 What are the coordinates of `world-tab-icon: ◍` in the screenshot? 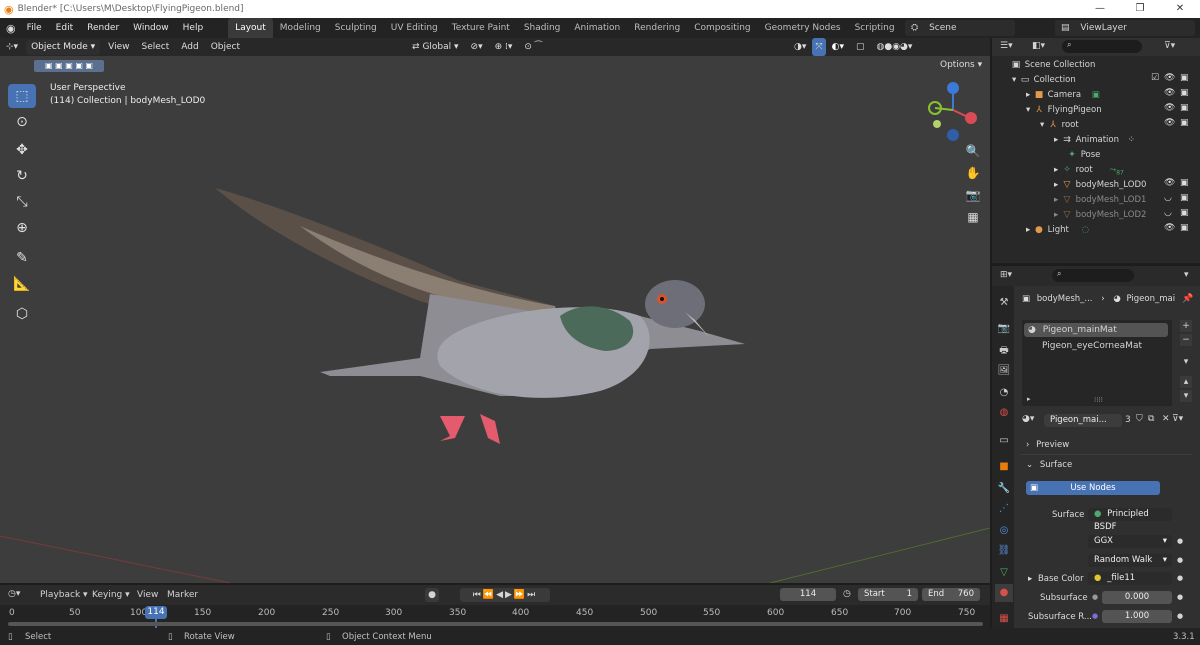 It's located at (1004, 413).